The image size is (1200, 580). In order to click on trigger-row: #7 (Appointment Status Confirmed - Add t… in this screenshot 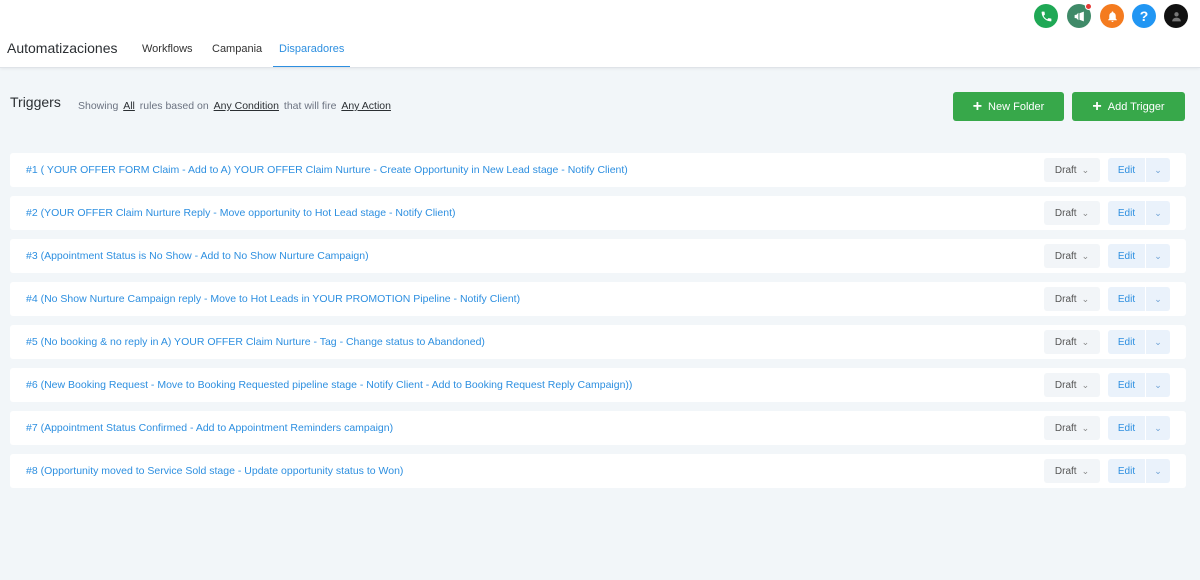, I will do `click(598, 428)`.